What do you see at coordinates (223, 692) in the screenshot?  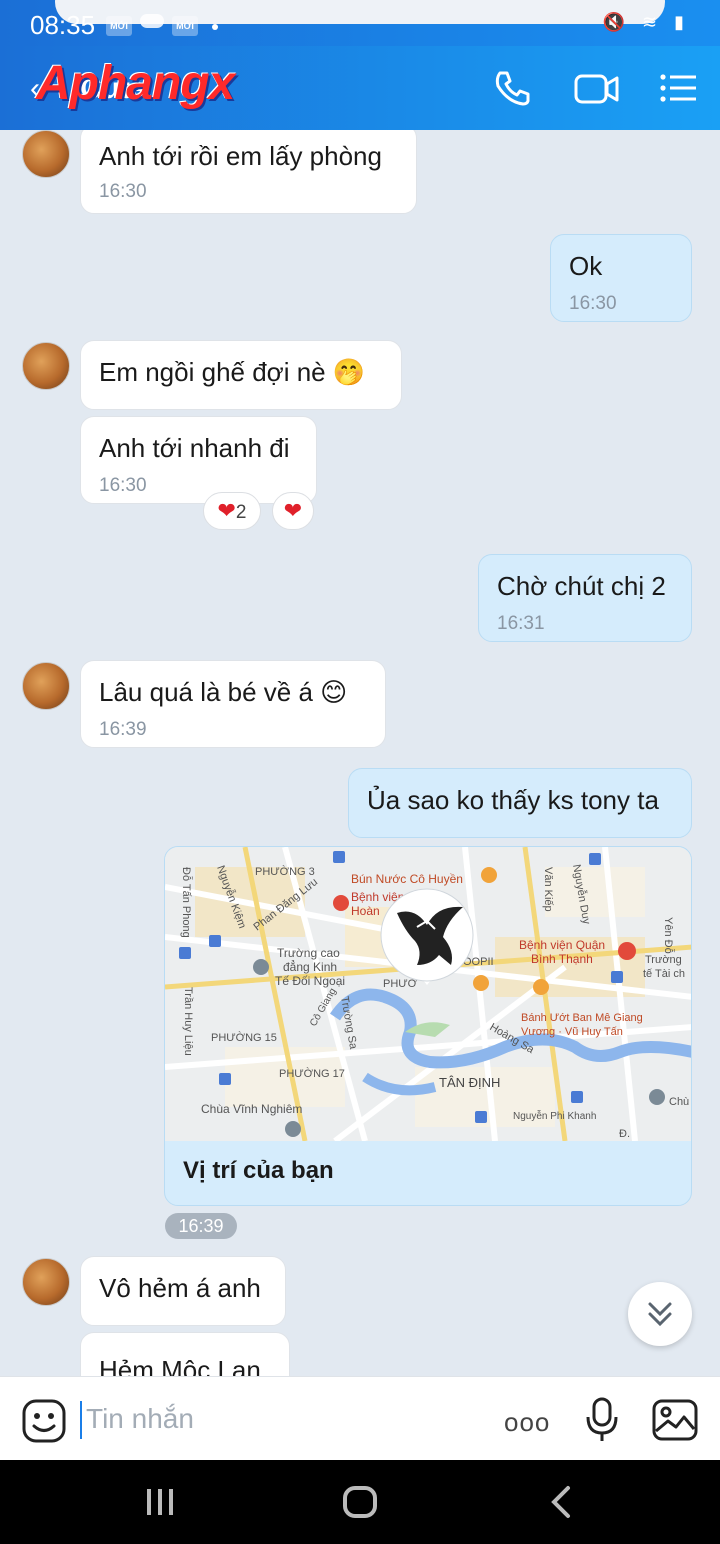 I see `message-text: Lâu quá là bé về á 😊` at bounding box center [223, 692].